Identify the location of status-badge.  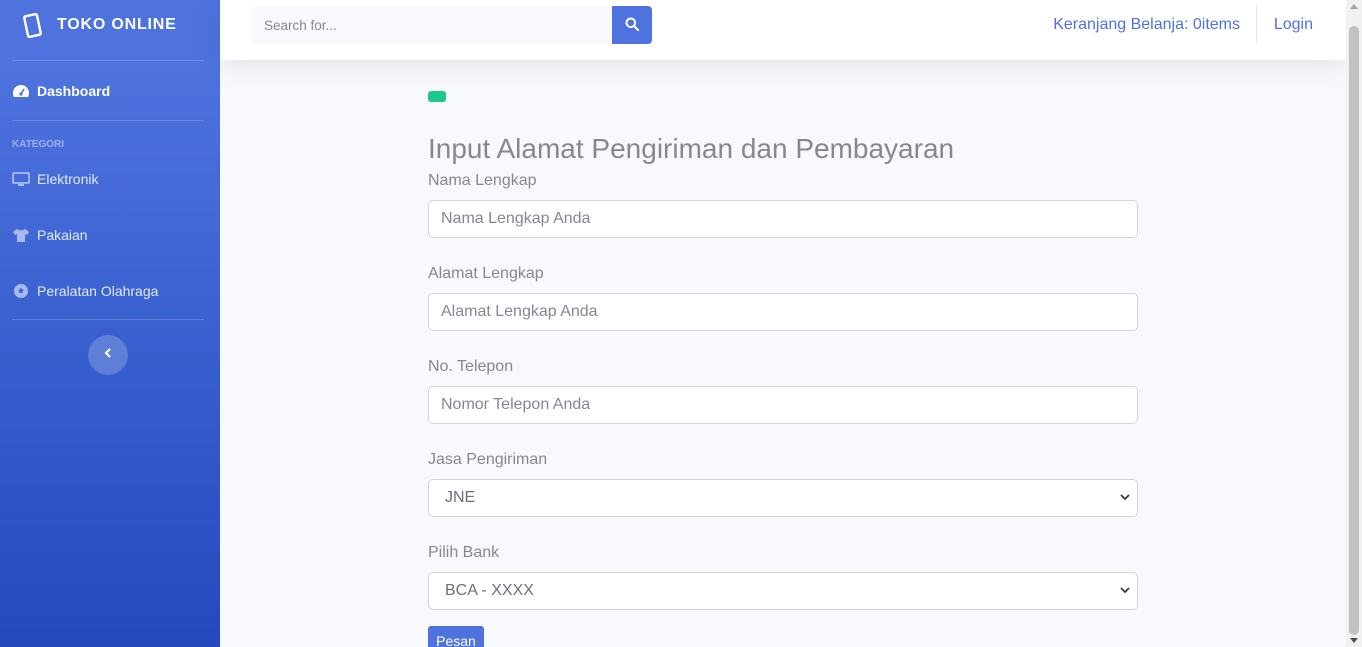
(437, 96).